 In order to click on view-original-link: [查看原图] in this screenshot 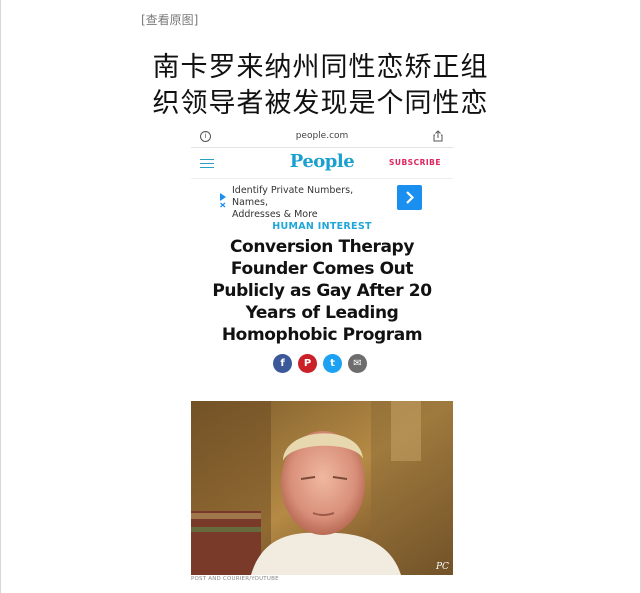, I will do `click(169, 19)`.